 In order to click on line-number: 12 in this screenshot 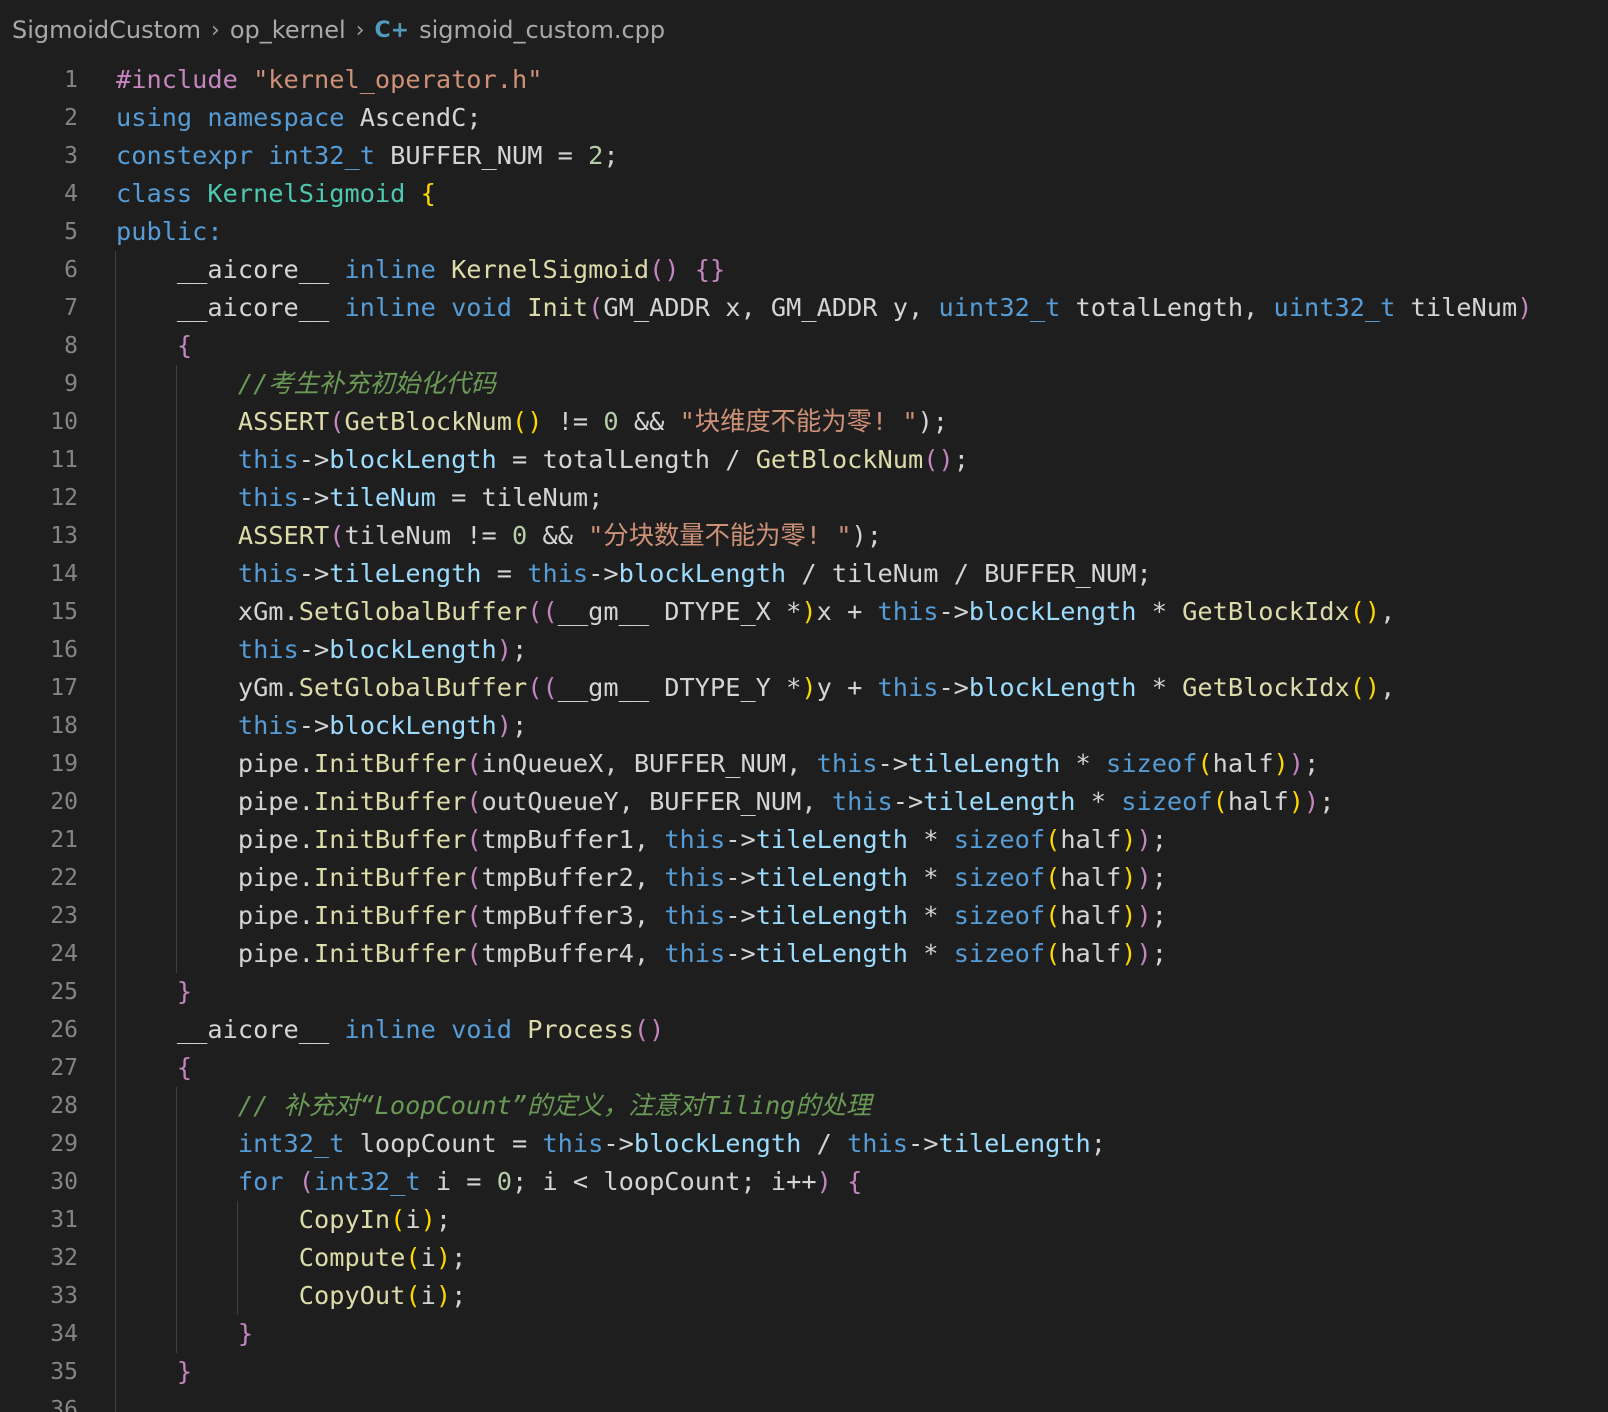, I will do `click(64, 498)`.